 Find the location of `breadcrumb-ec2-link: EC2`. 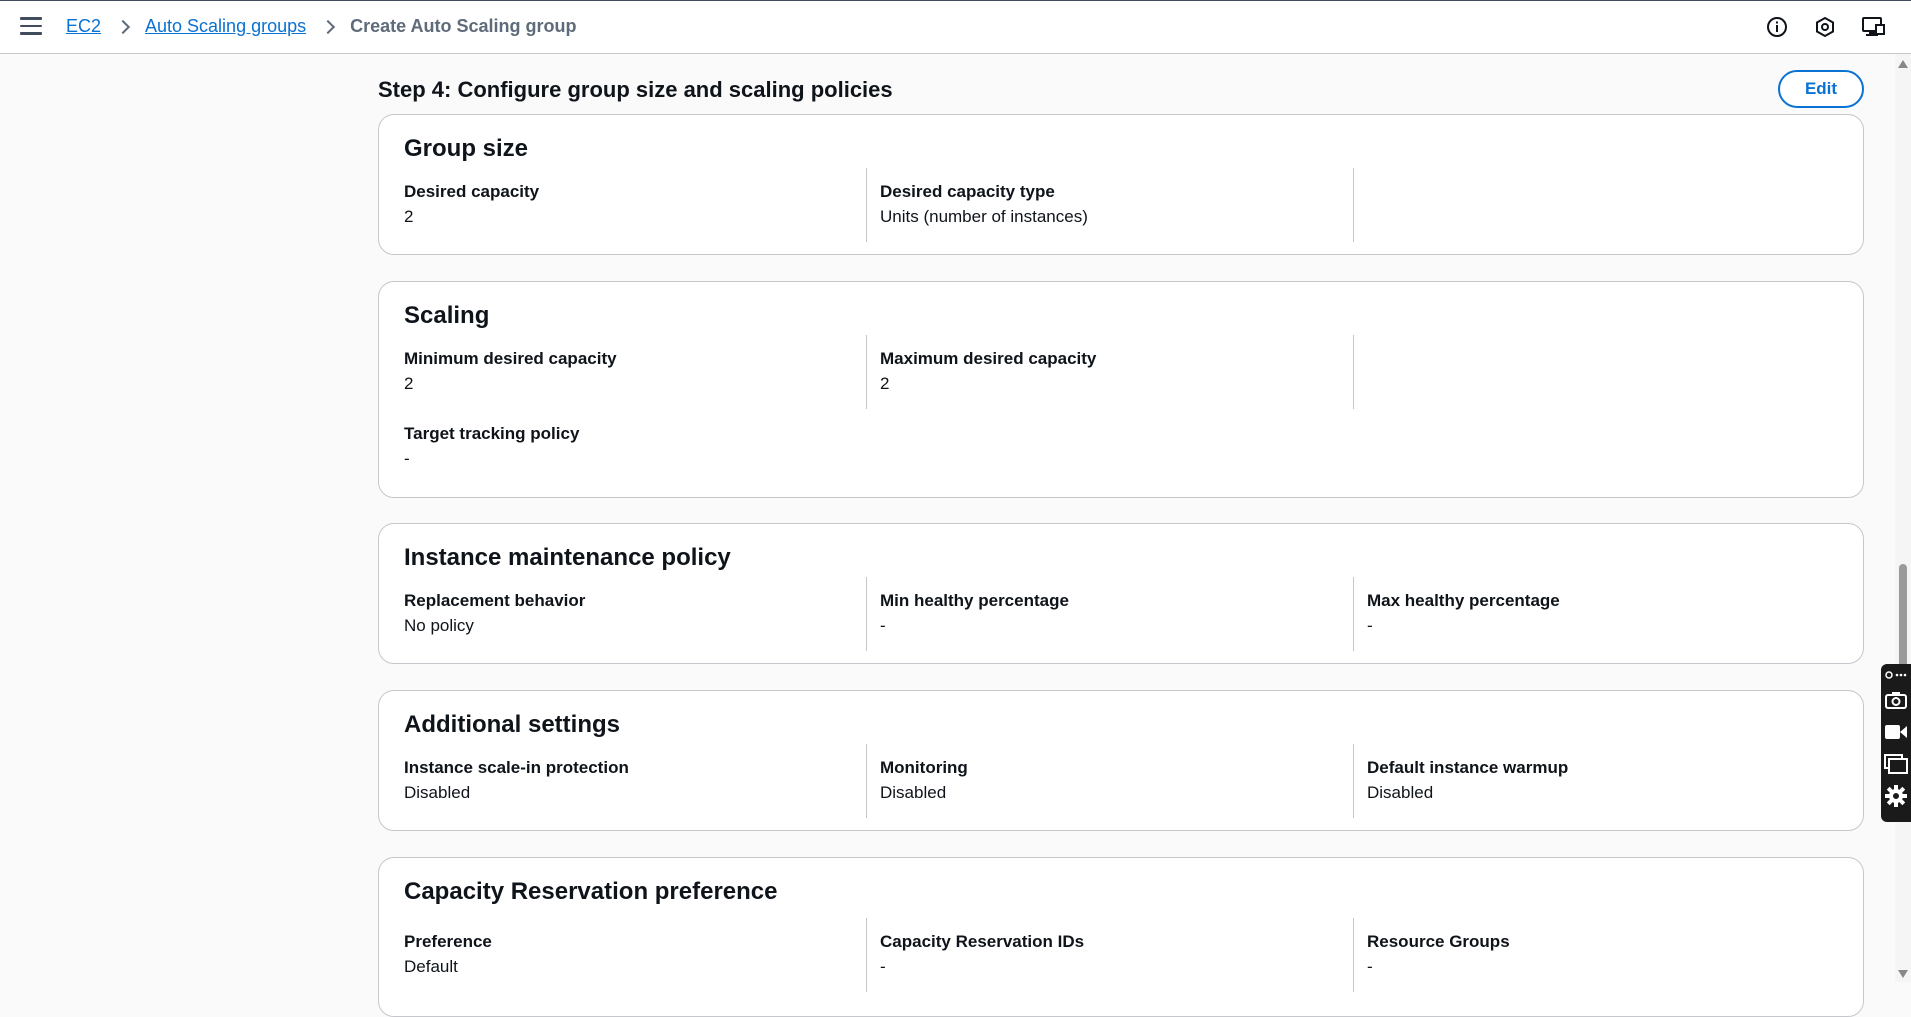

breadcrumb-ec2-link: EC2 is located at coordinates (83, 26).